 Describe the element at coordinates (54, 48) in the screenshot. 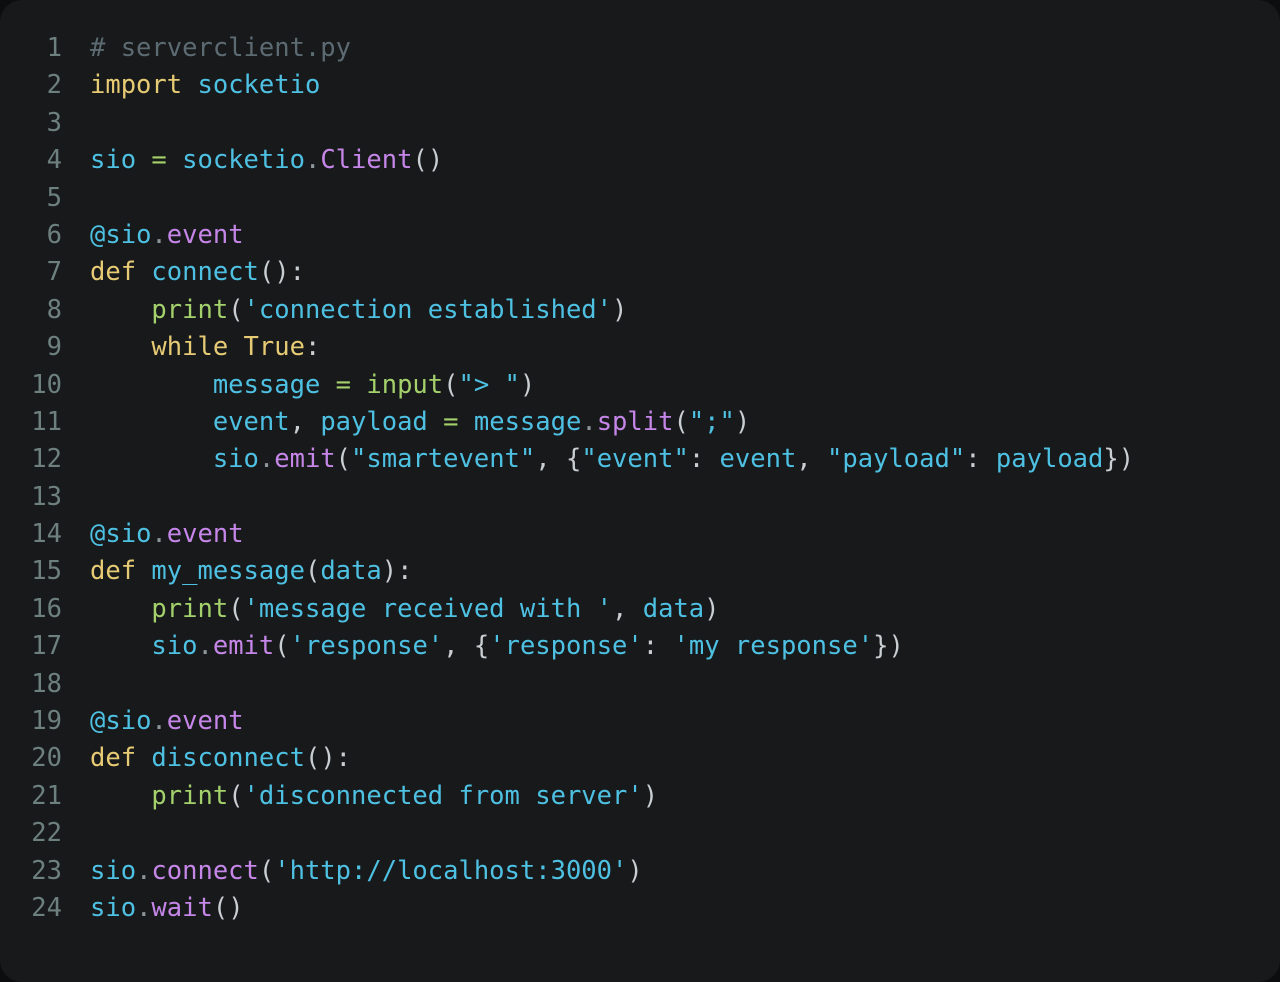

I see `line-number: 1` at that location.